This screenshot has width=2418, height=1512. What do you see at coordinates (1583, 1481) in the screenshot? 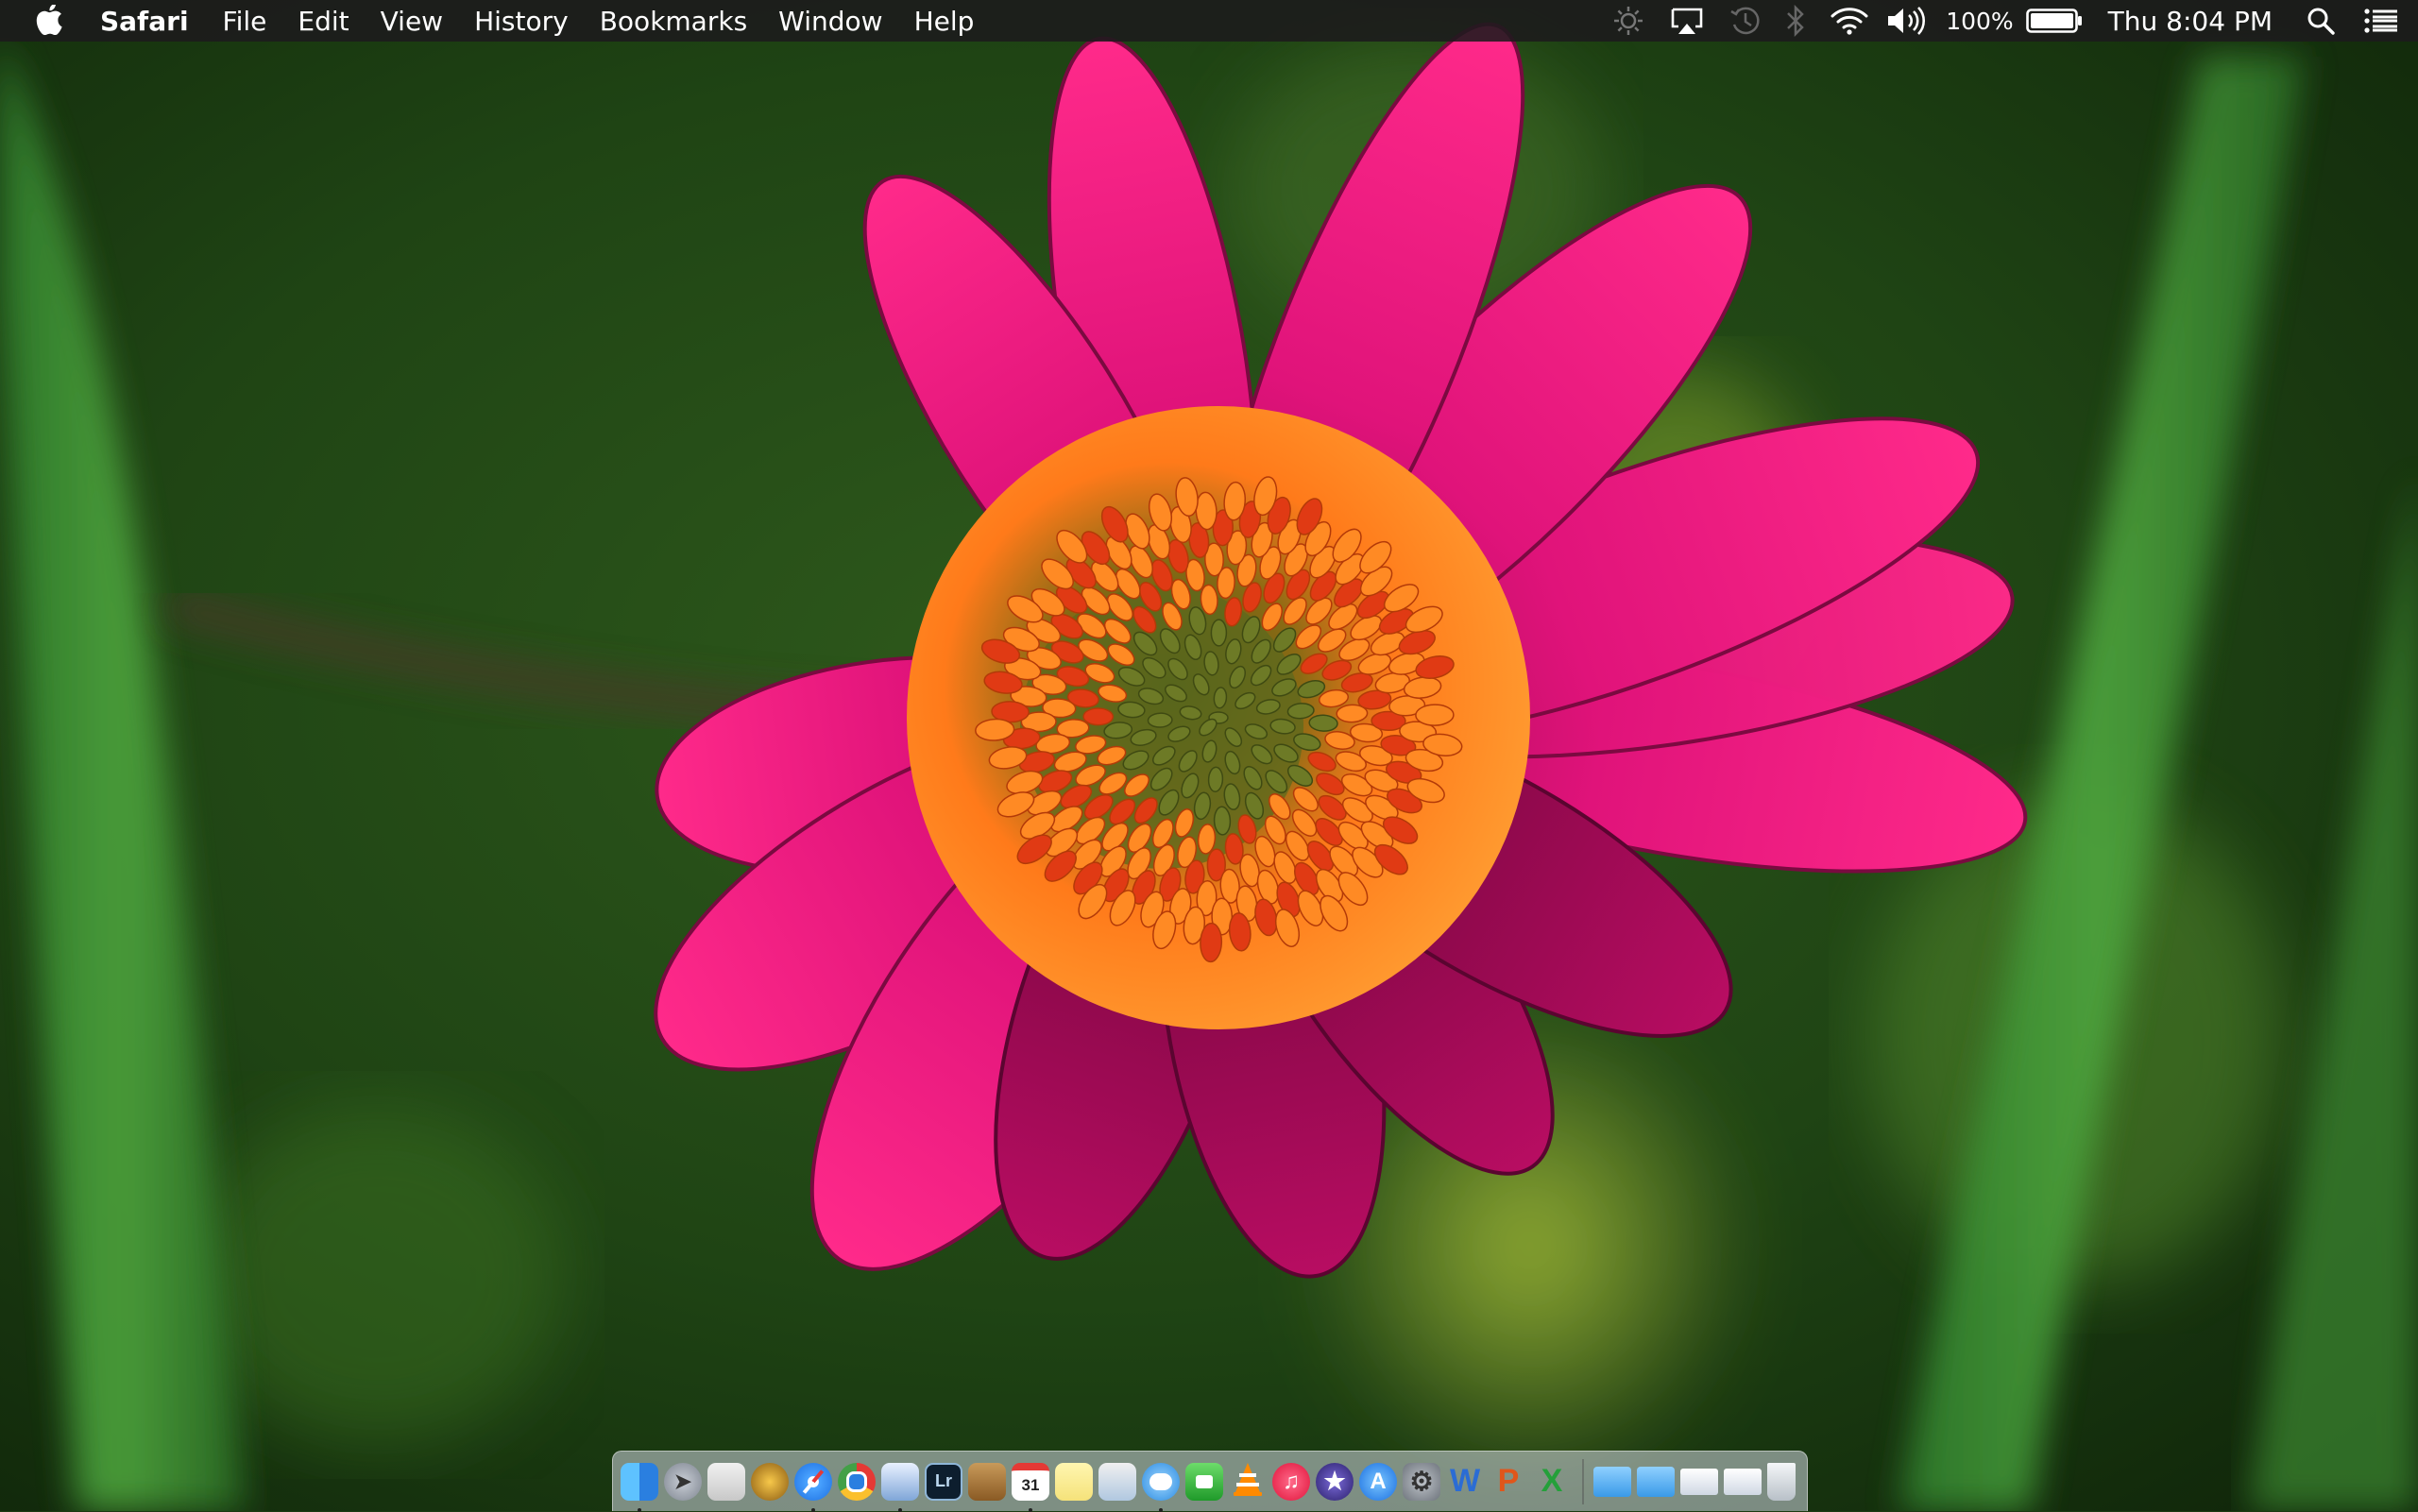
I see `dock-separator` at bounding box center [1583, 1481].